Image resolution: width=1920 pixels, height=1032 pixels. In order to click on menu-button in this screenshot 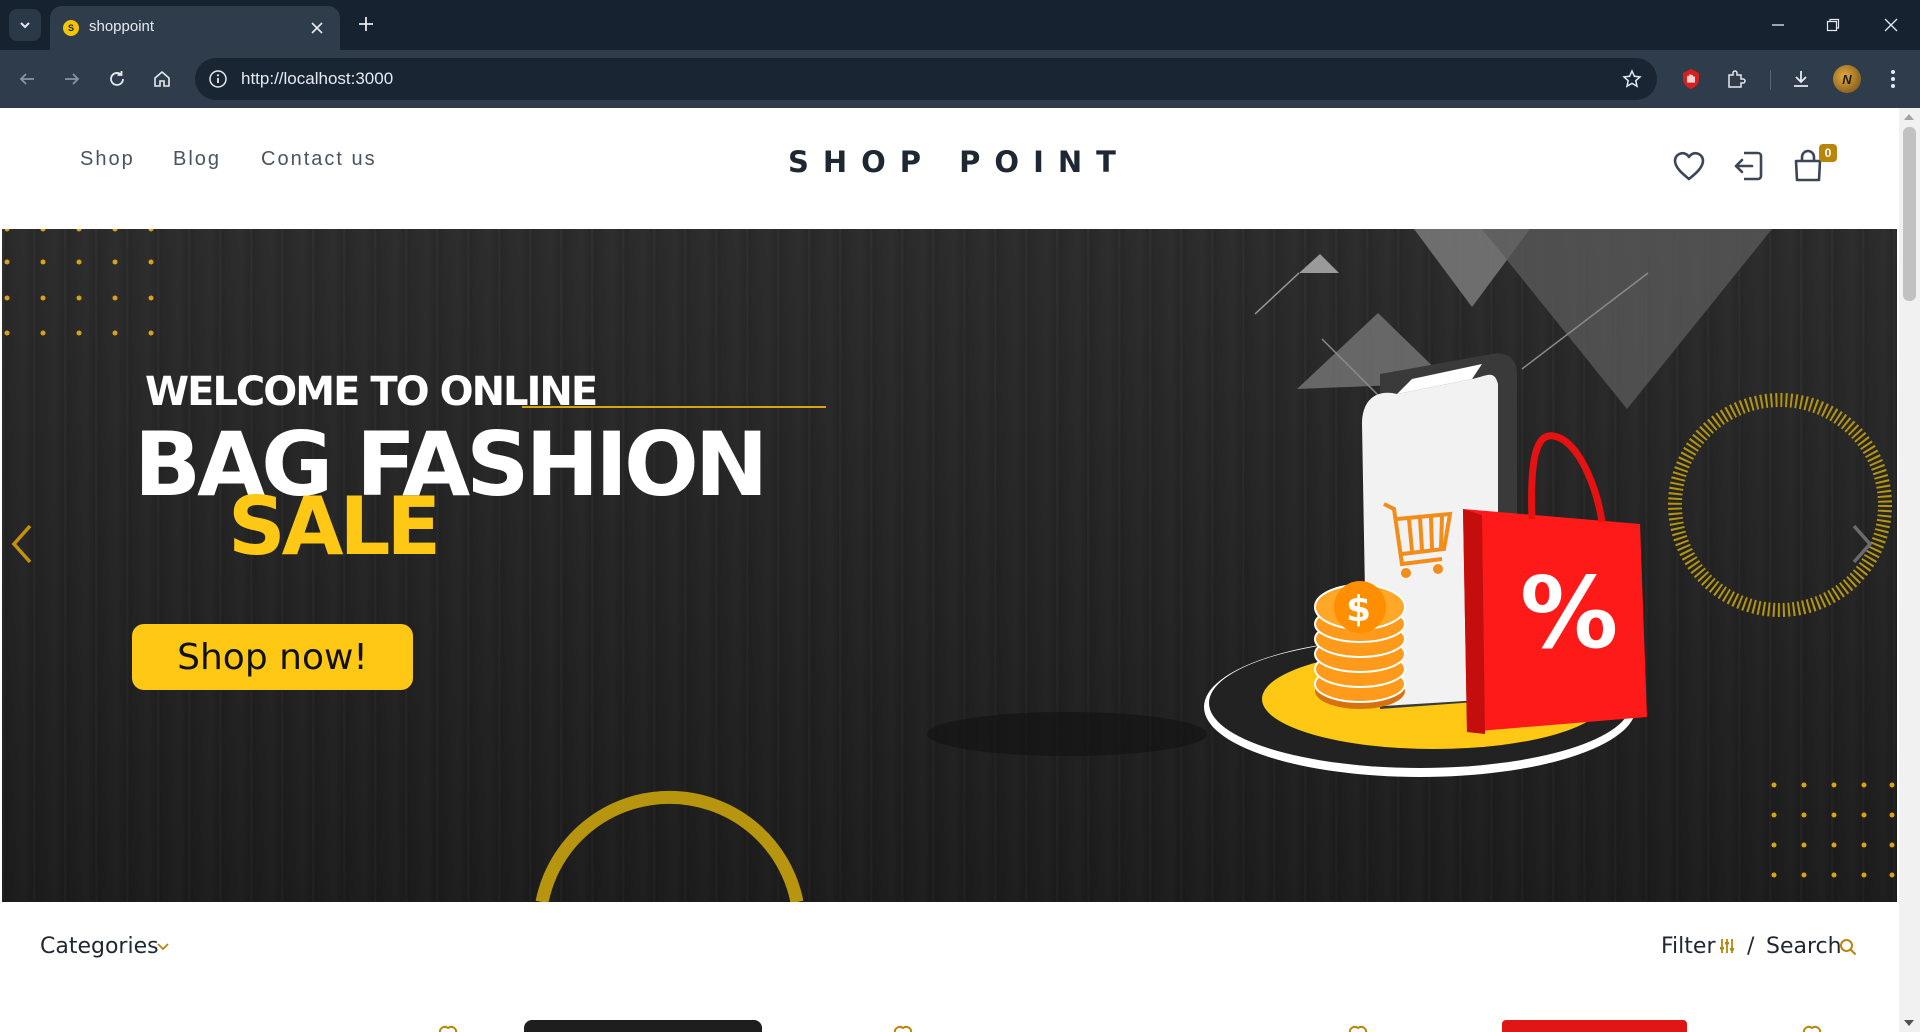, I will do `click(1893, 79)`.